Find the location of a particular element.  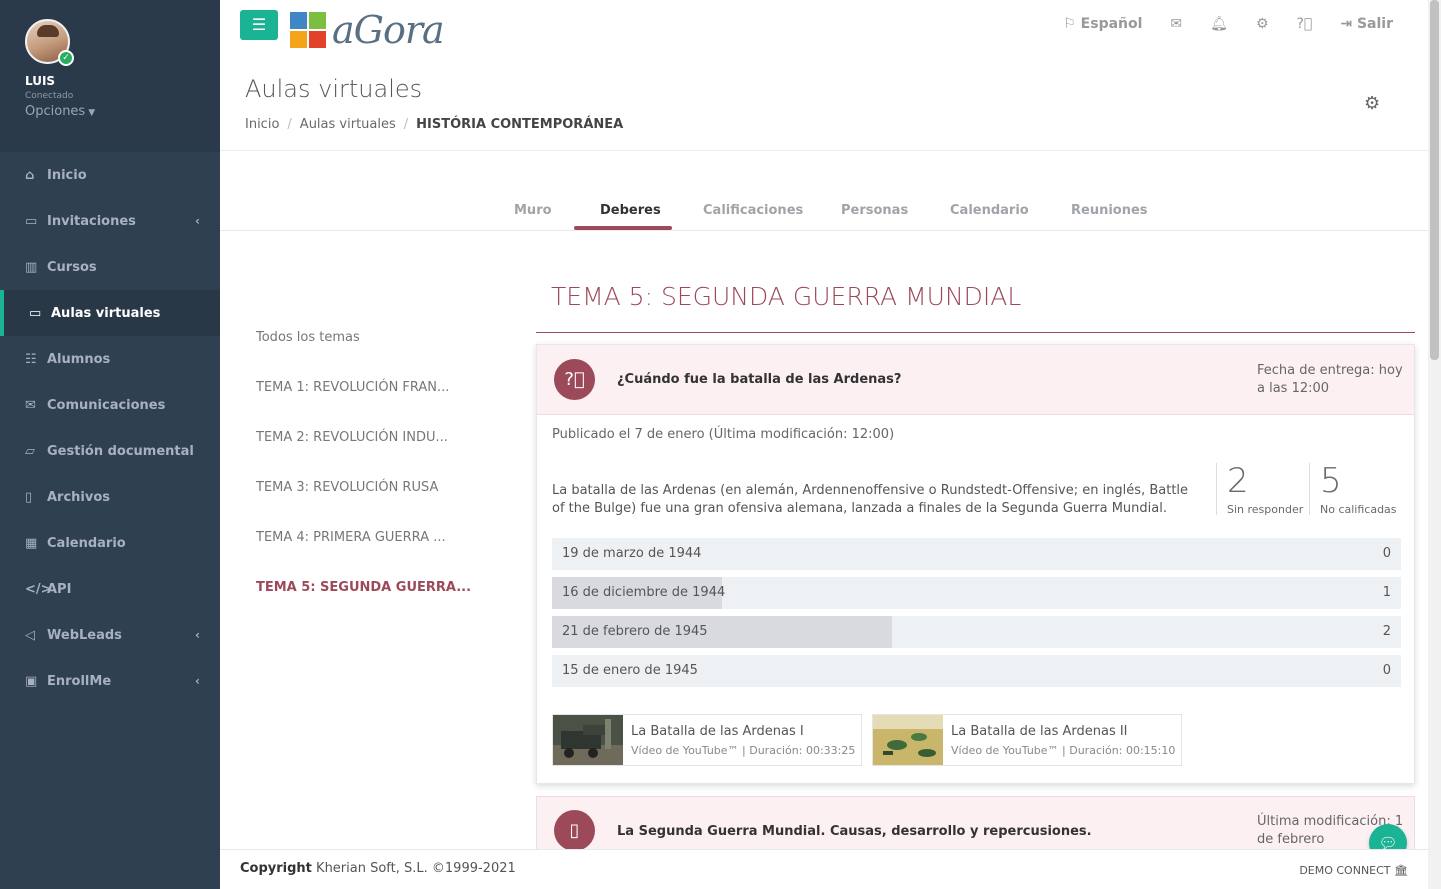

ticket-icon: ▭ is located at coordinates (31, 221).